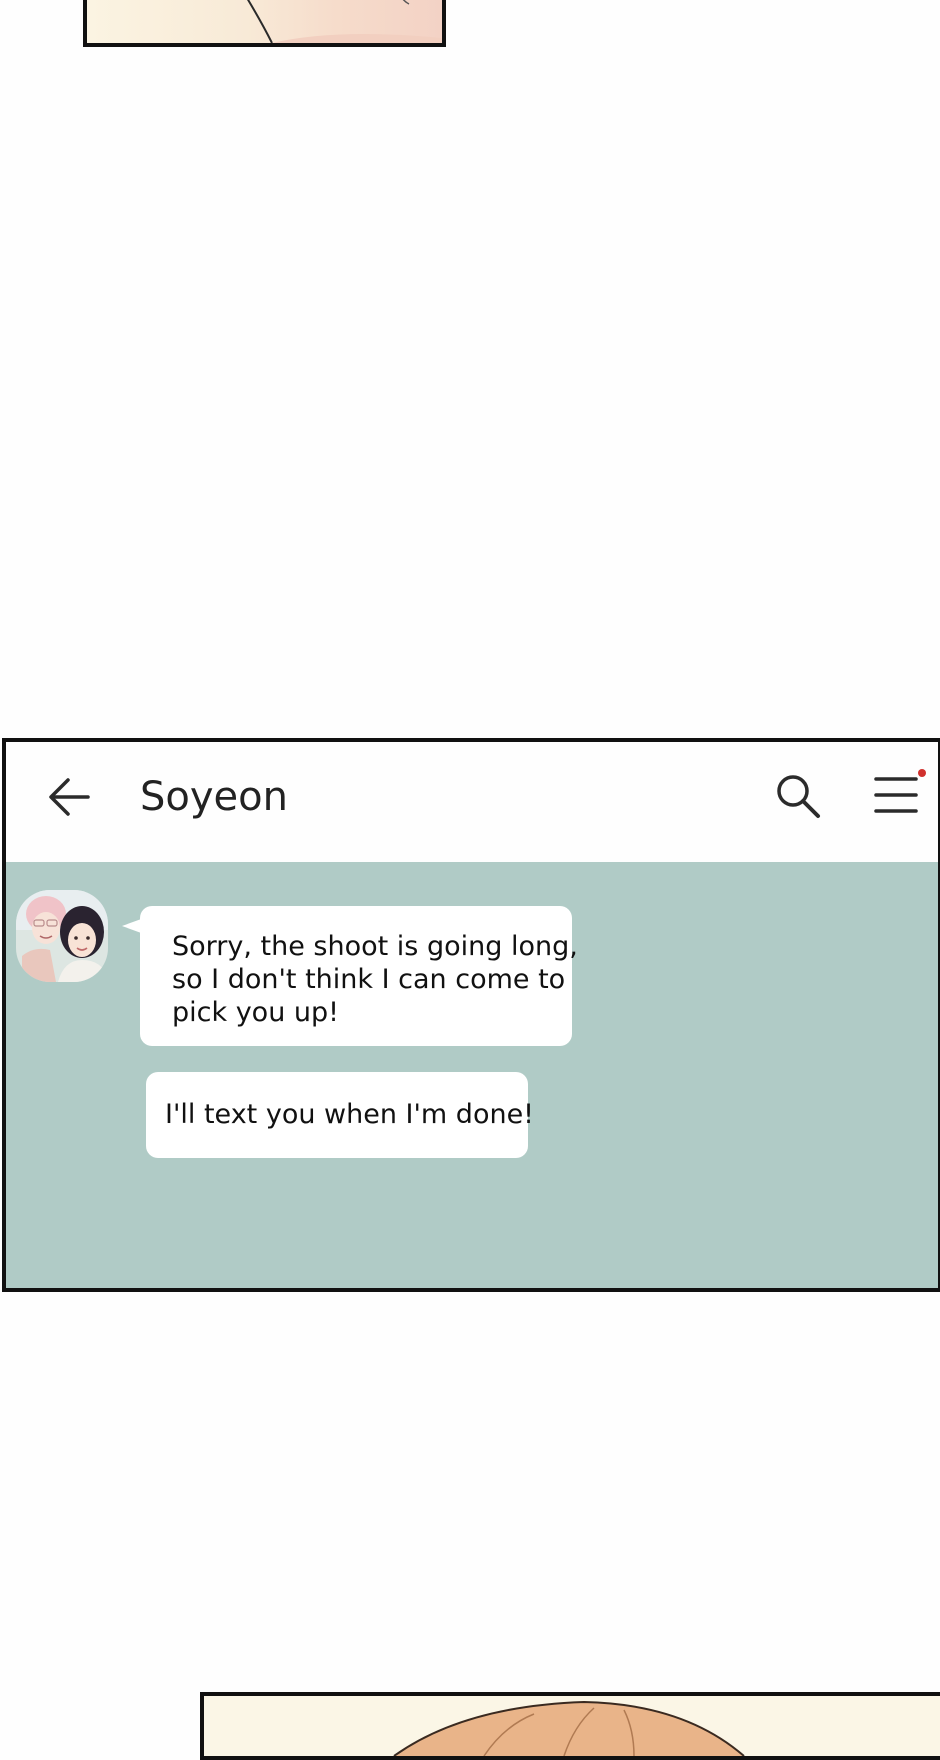 This screenshot has height=1760, width=940. I want to click on avatar-image, so click(62, 936).